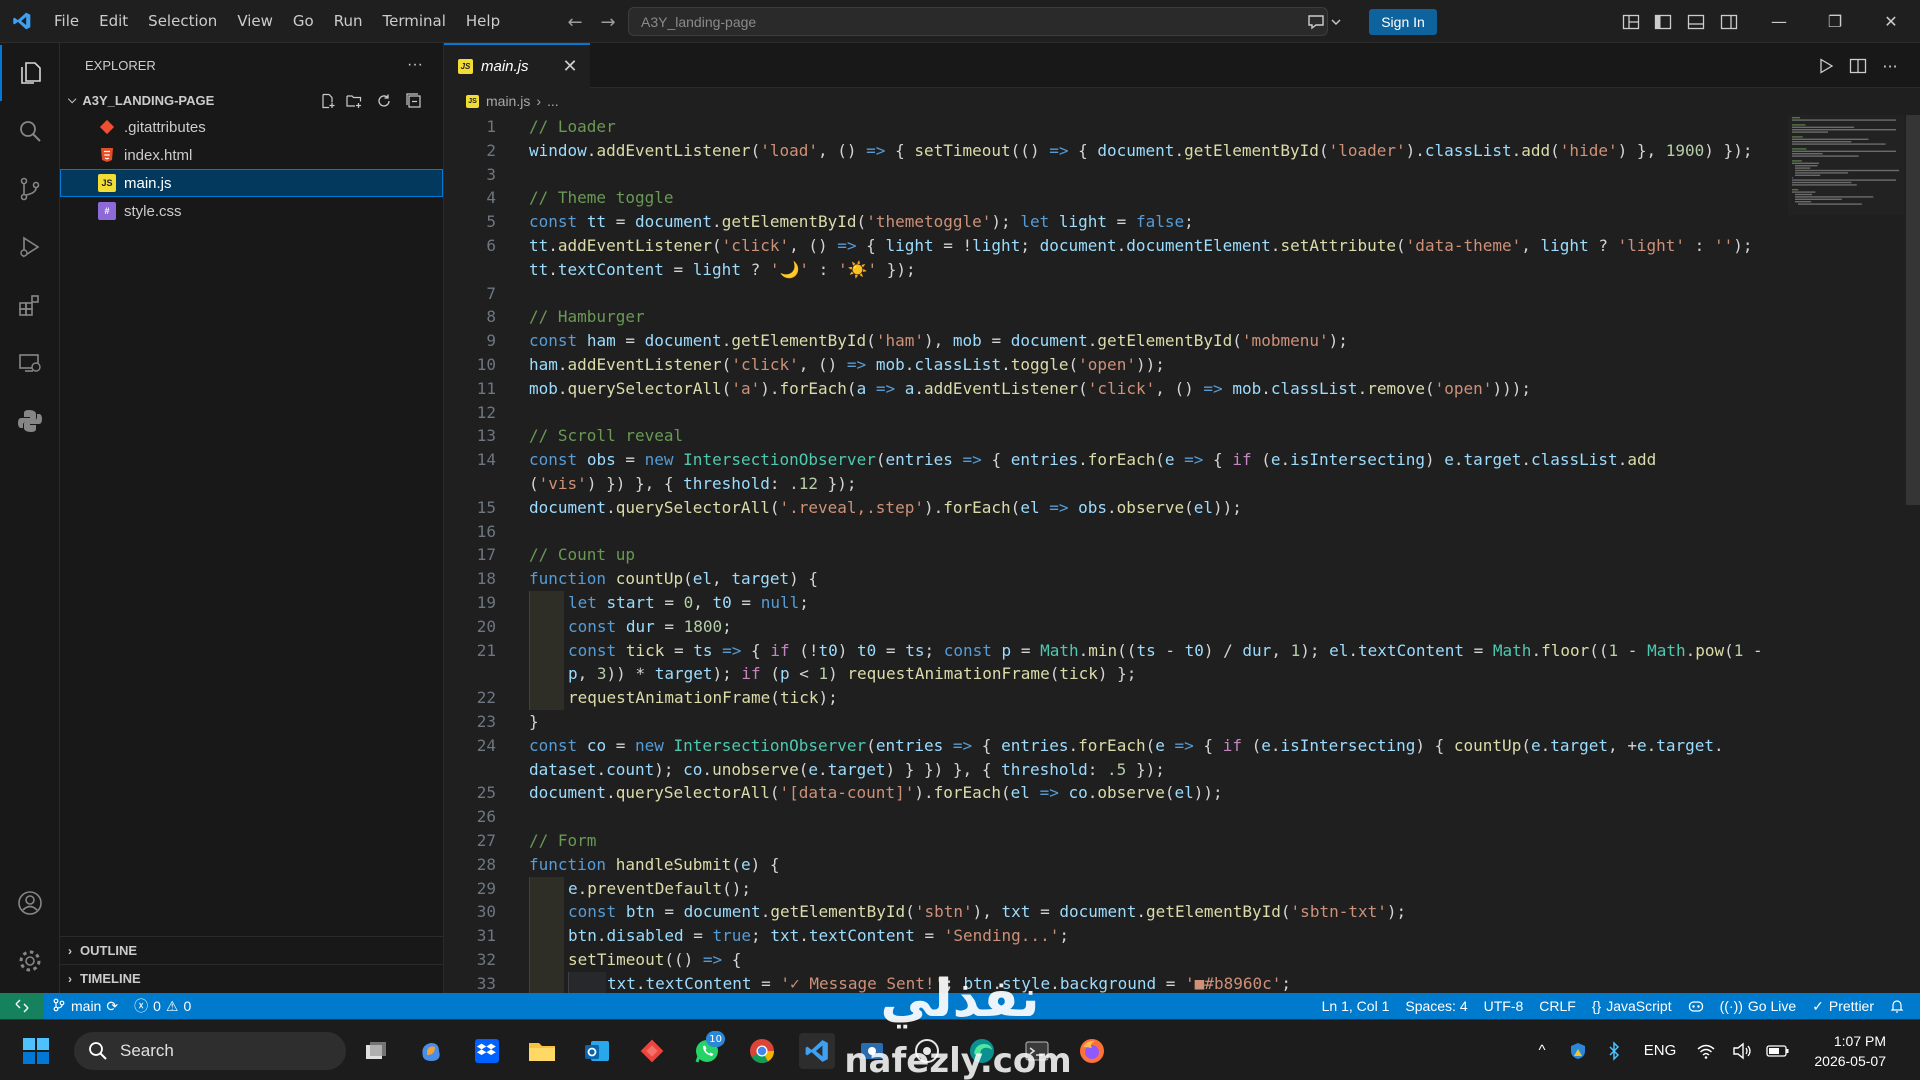  Describe the element at coordinates (22, 1006) in the screenshot. I see `remote-indicator-icon` at that location.